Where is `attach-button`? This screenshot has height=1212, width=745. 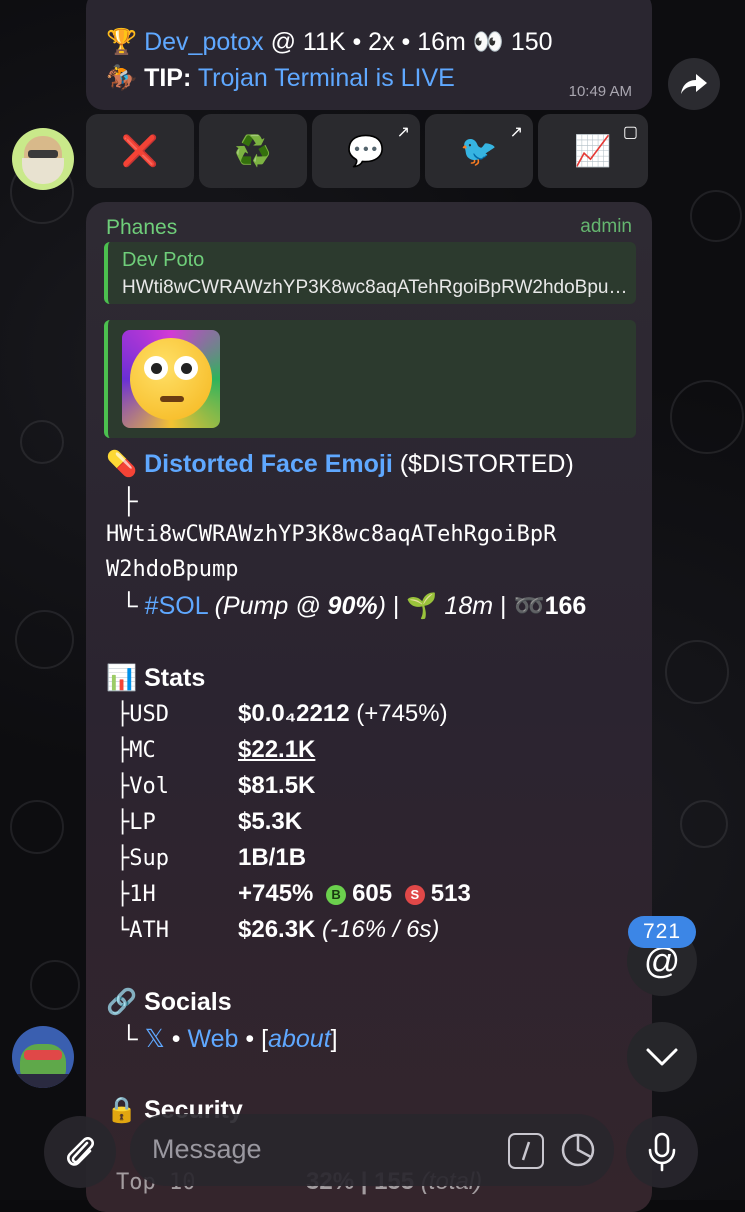
attach-button is located at coordinates (80, 1152).